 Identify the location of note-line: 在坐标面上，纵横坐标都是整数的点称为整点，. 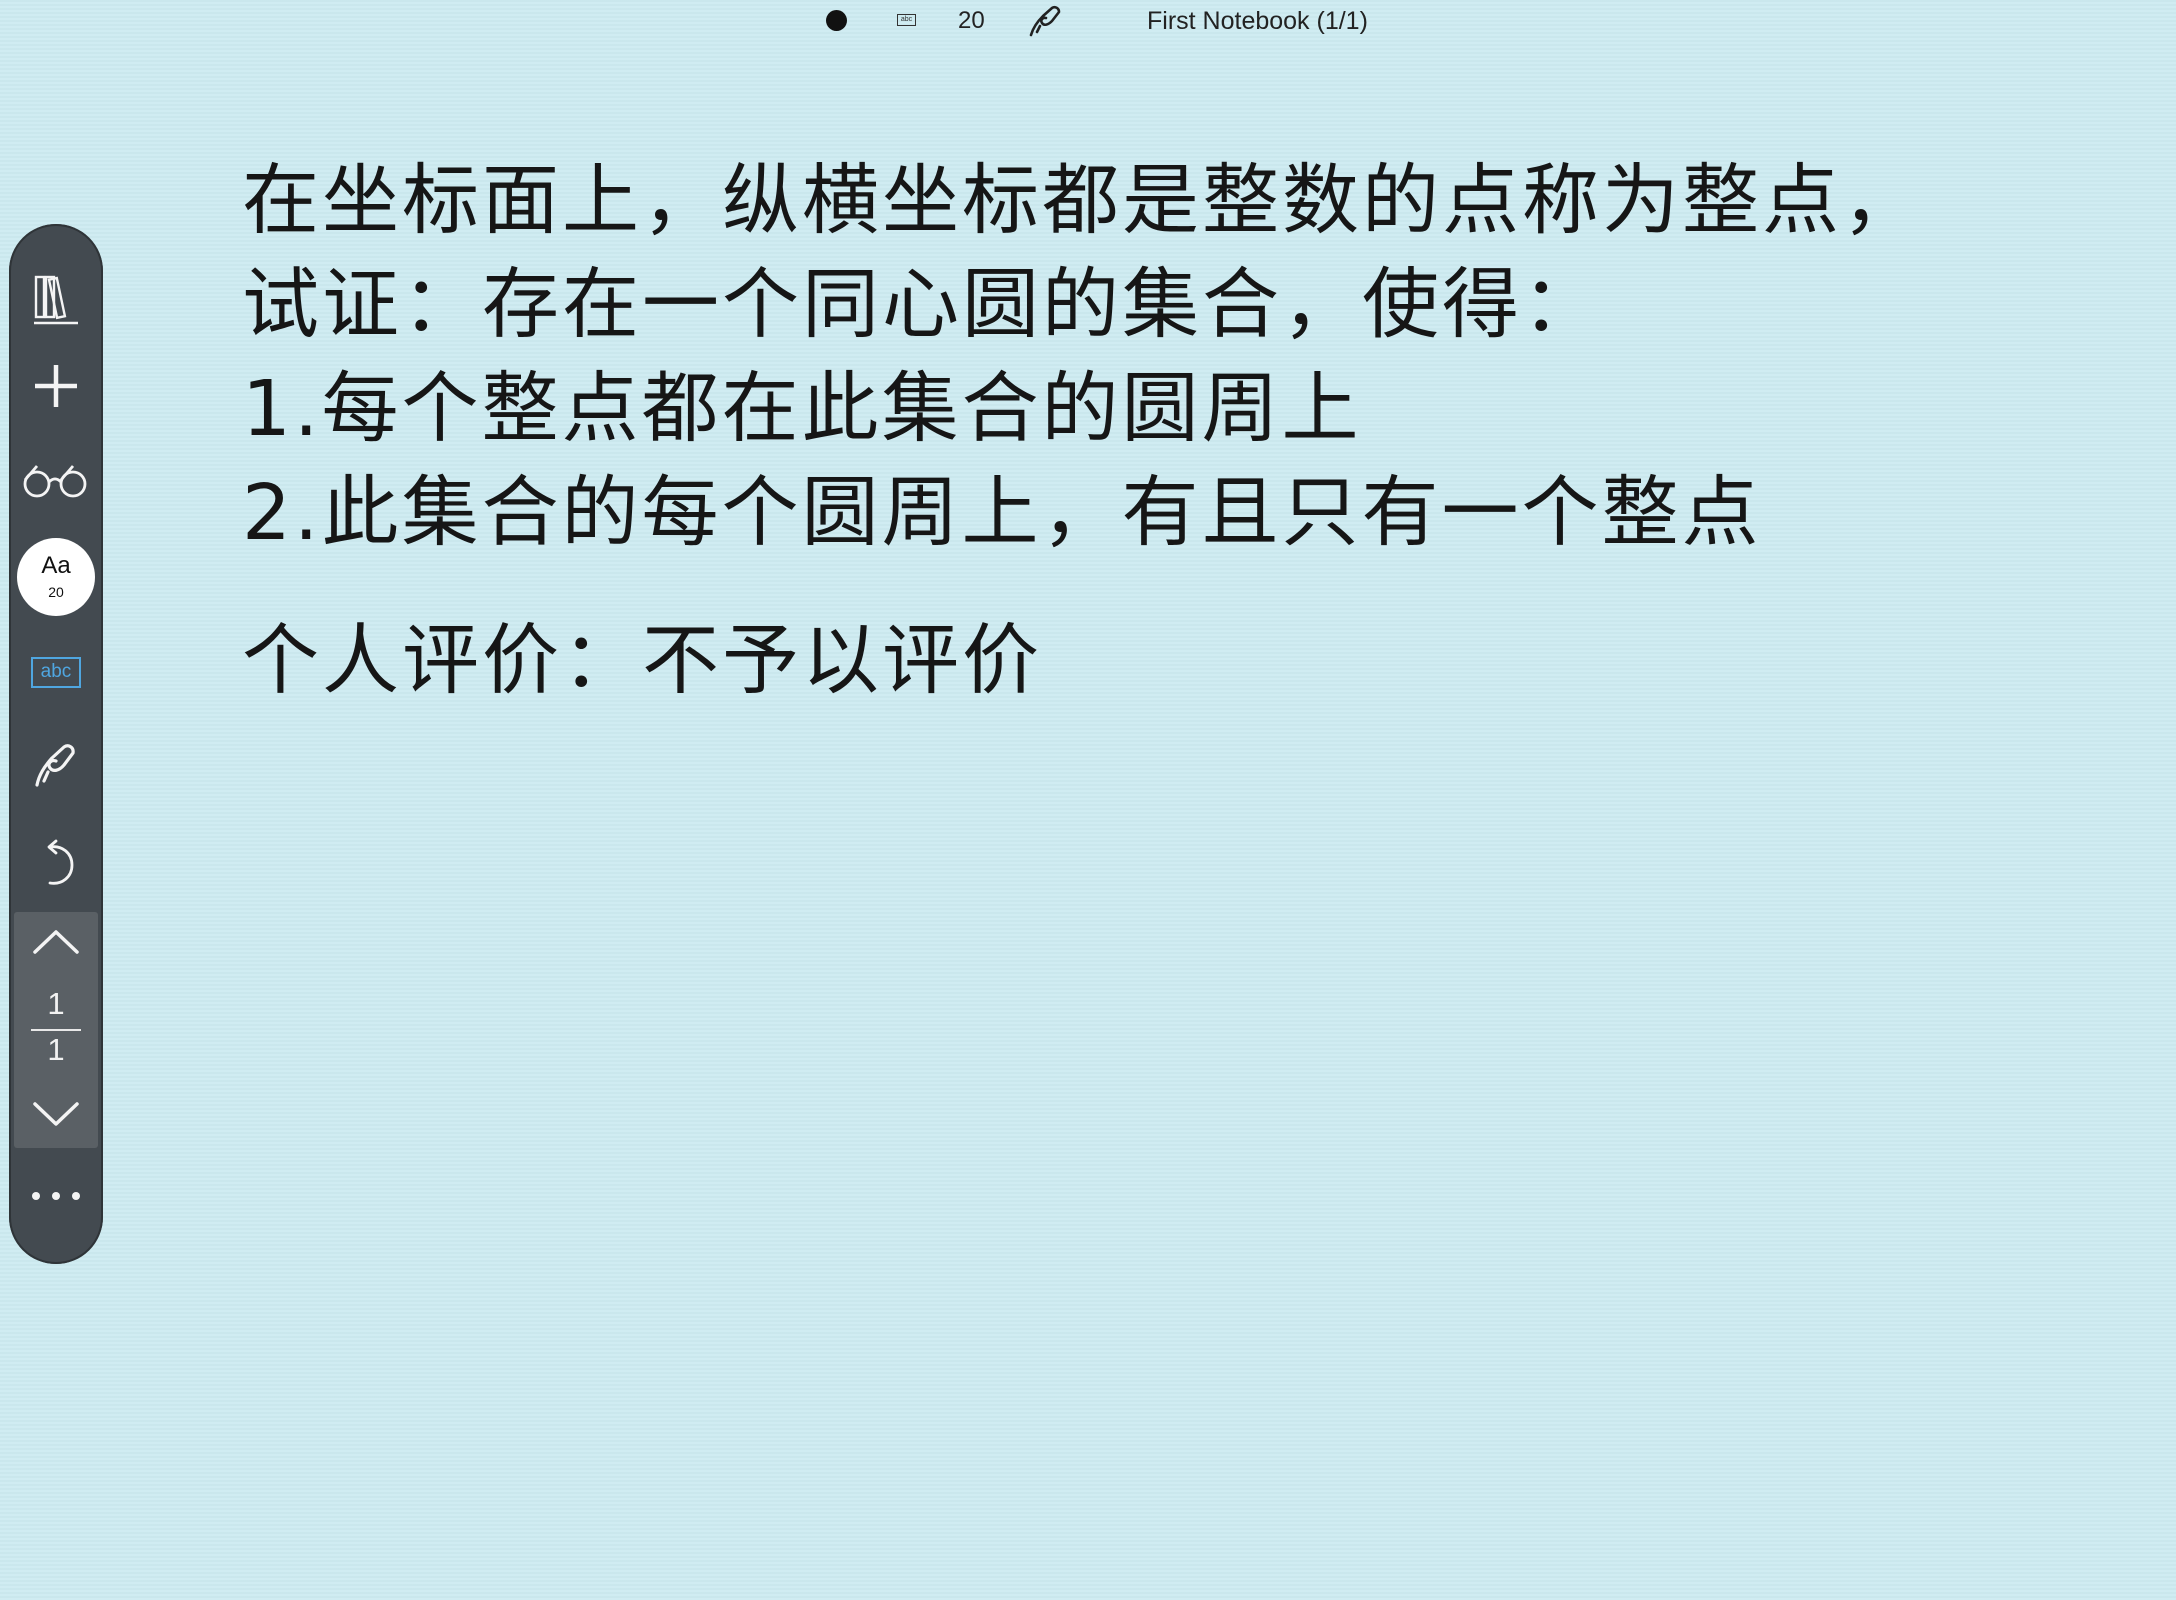
(1082, 201).